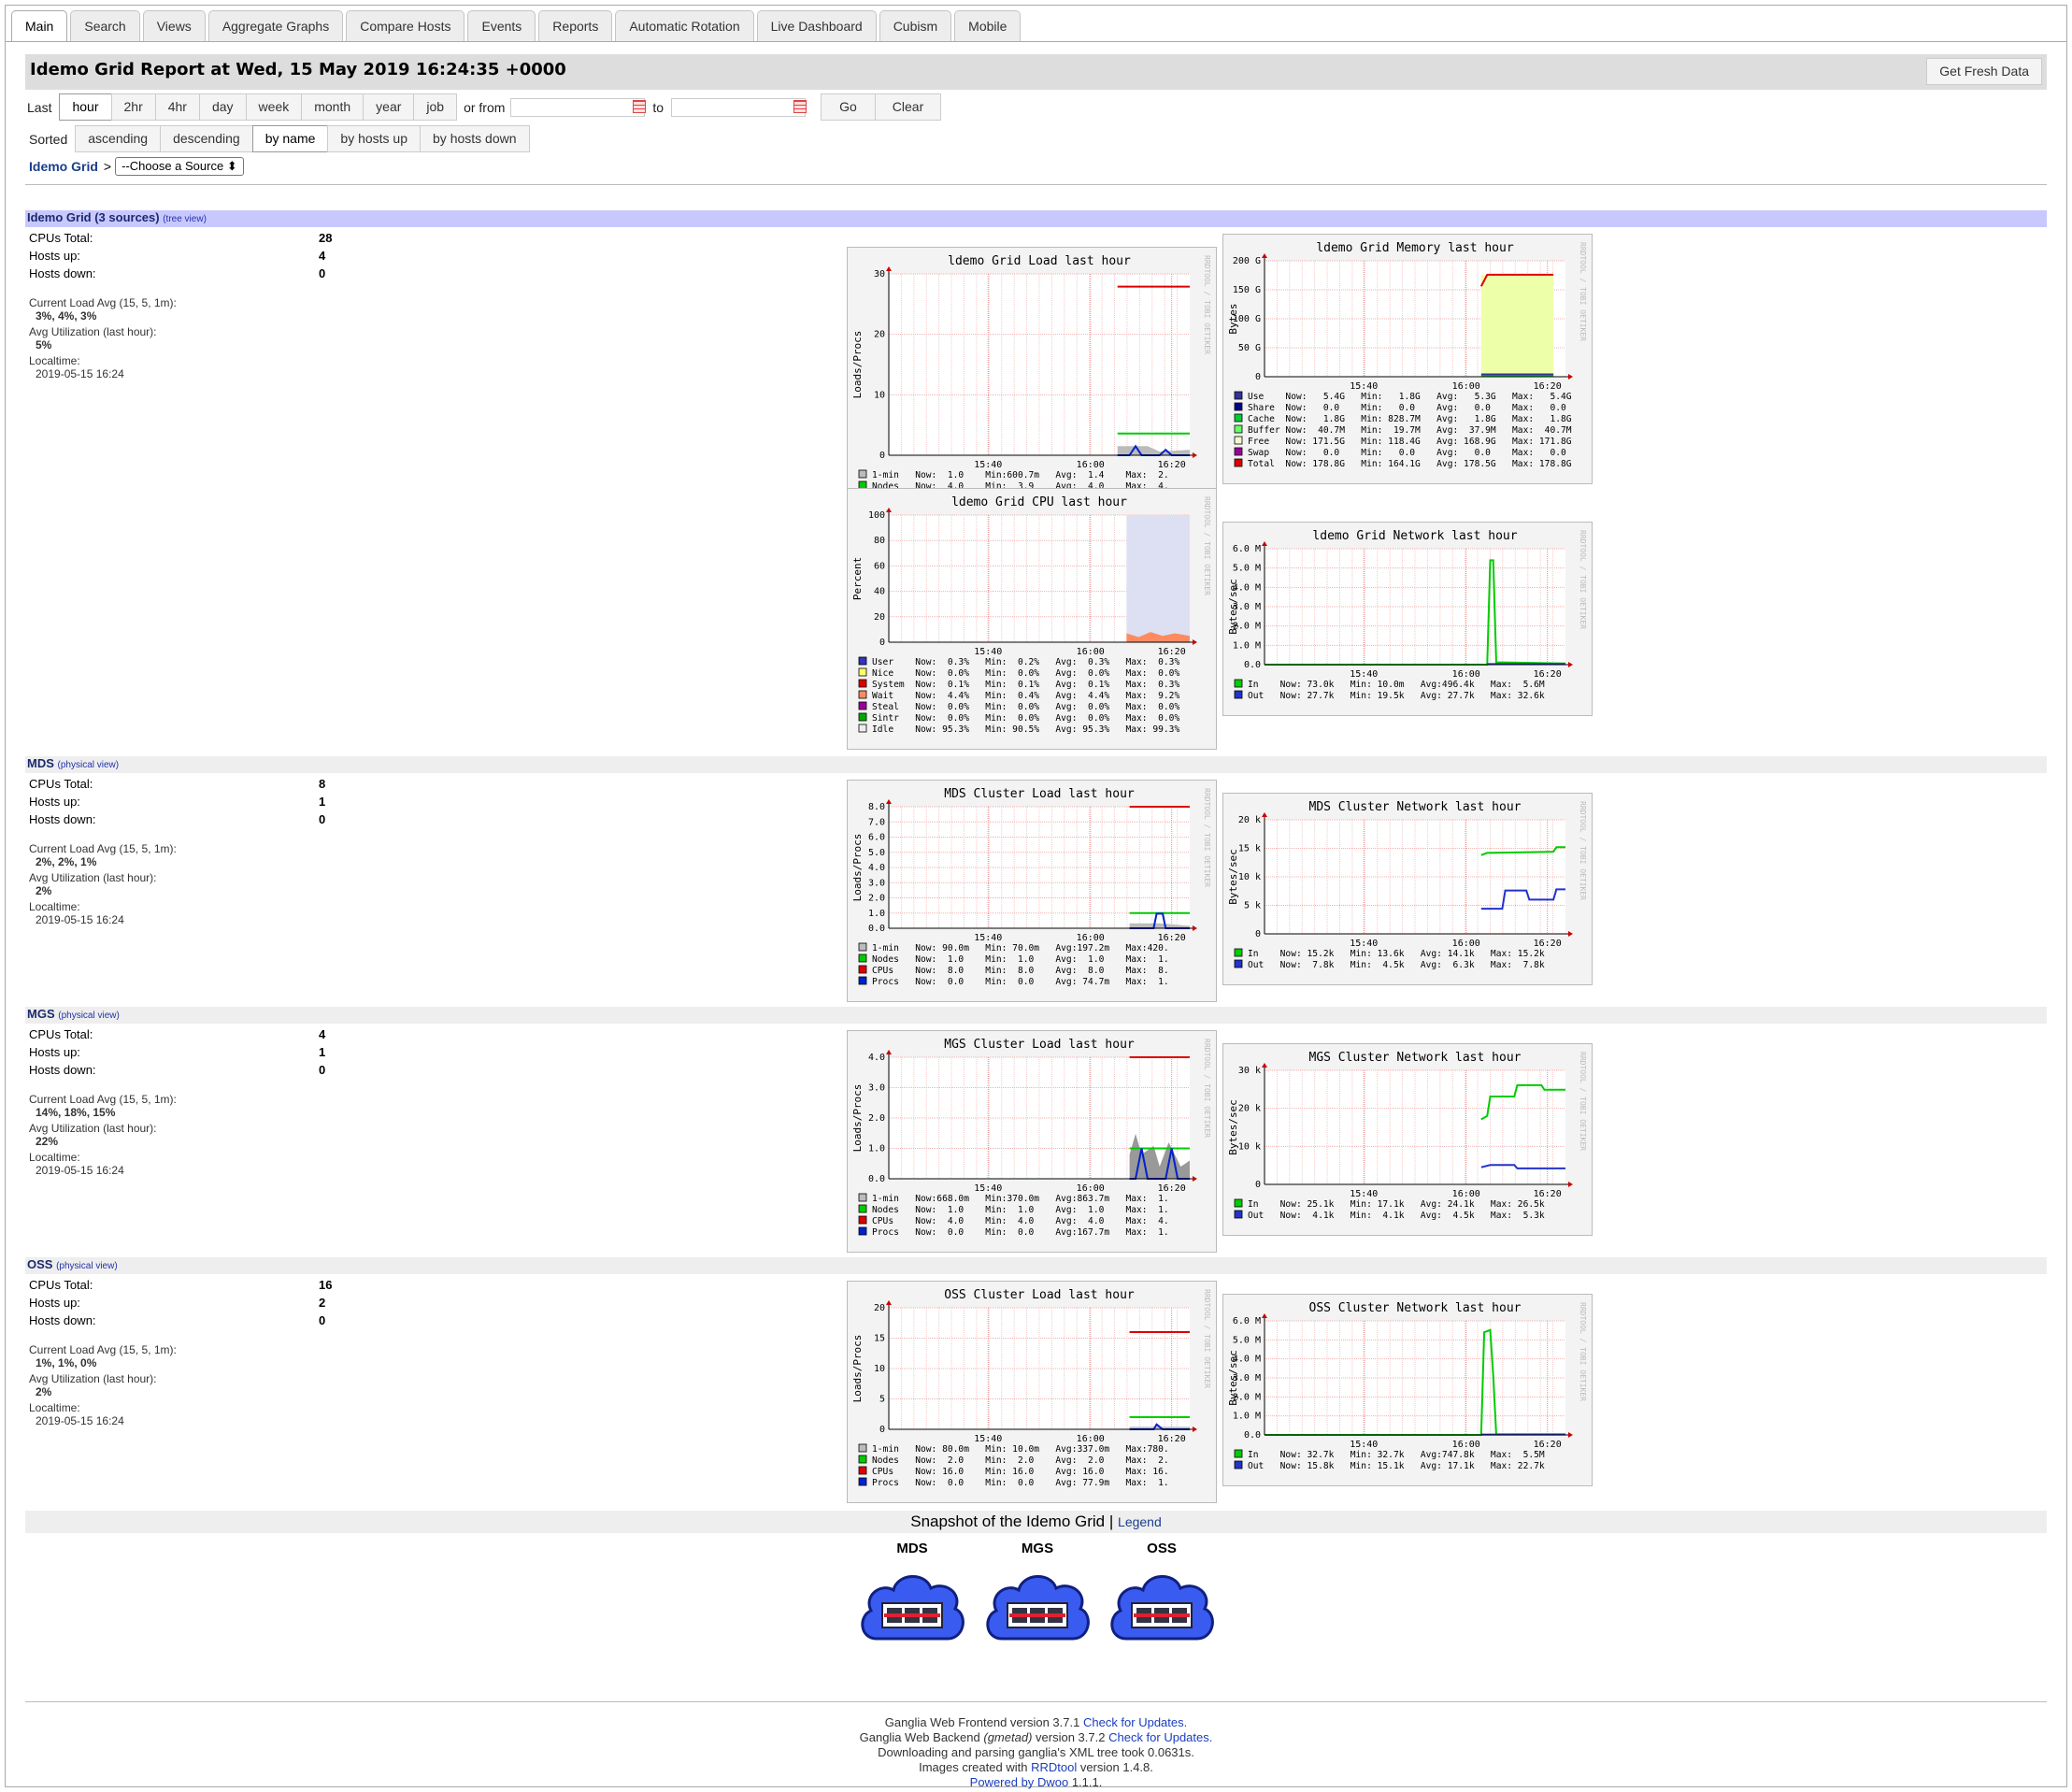 This screenshot has height=1792, width=2072. Describe the element at coordinates (988, 26) in the screenshot. I see `tab-mobile: Mobile` at that location.